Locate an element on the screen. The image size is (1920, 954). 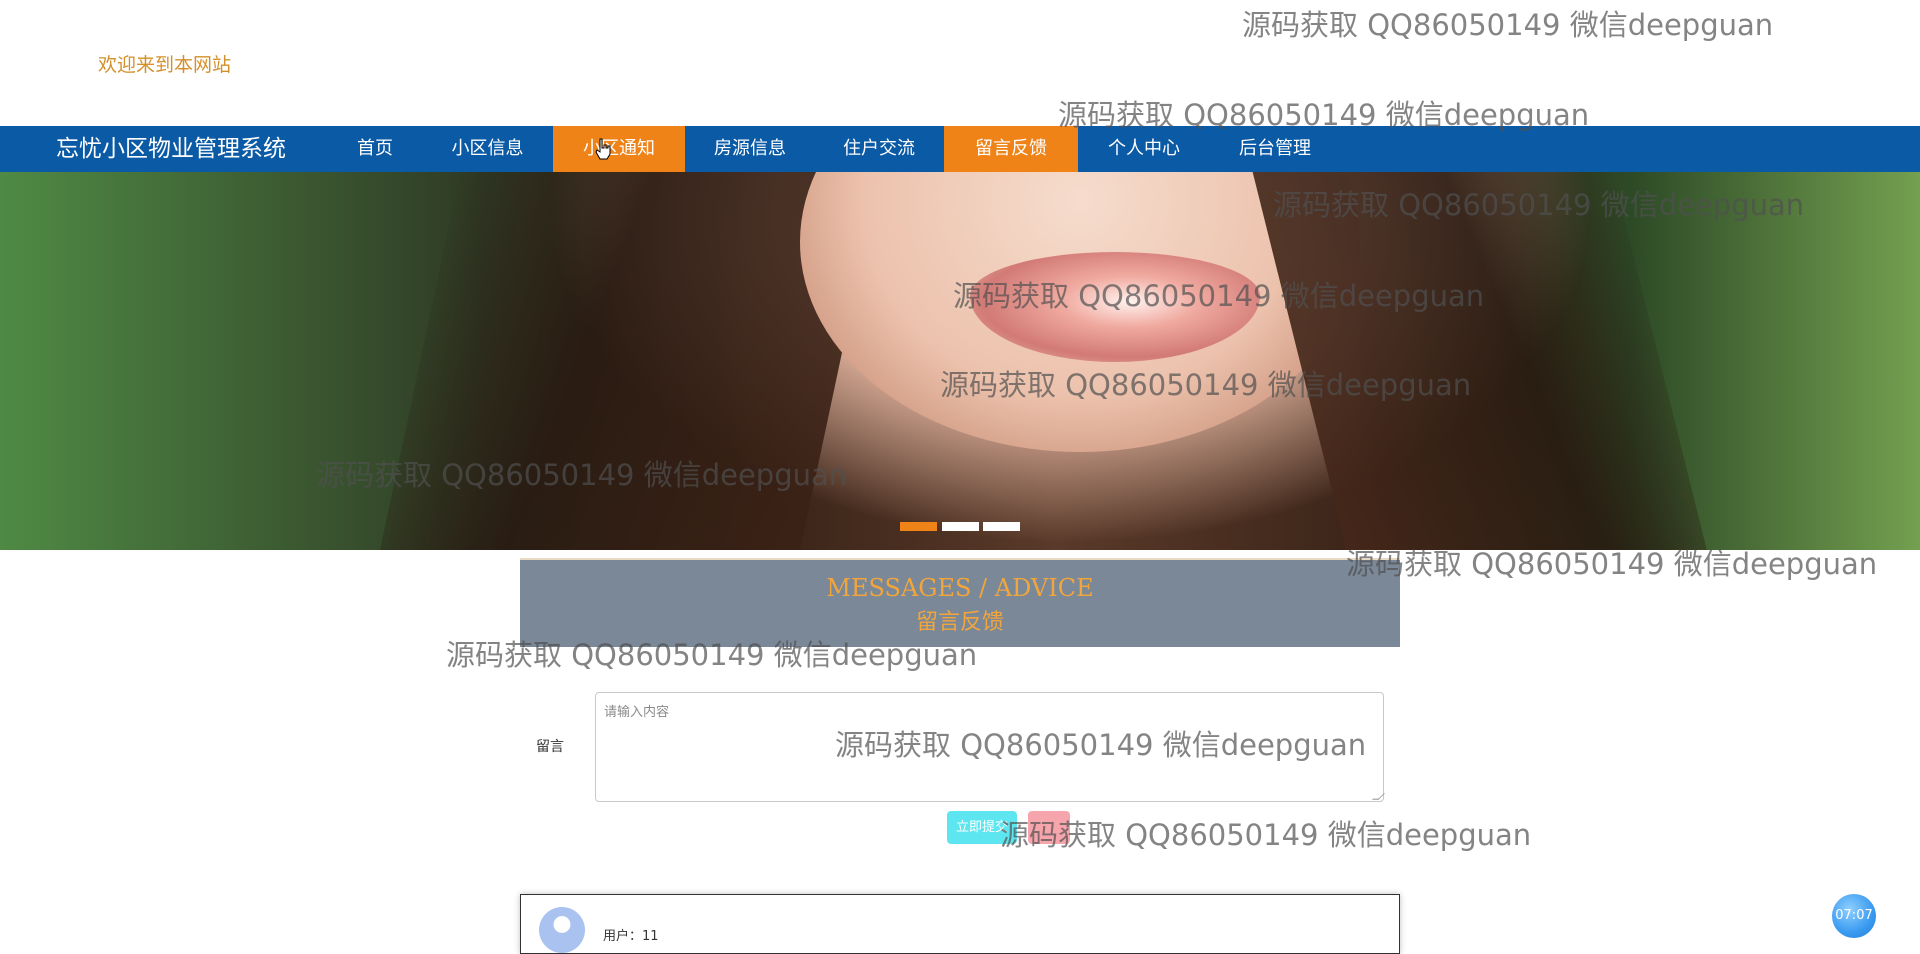
nav-resident-exchange: 住户交流 is located at coordinates (879, 149).